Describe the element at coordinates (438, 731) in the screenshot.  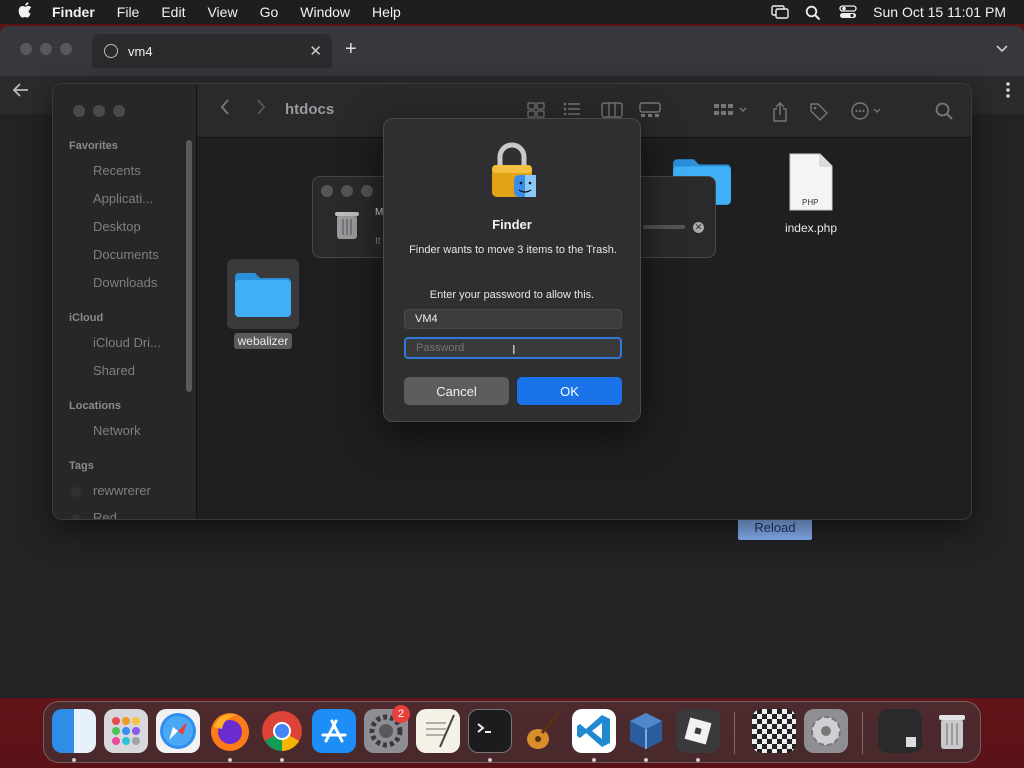
I see `textedit-icon` at that location.